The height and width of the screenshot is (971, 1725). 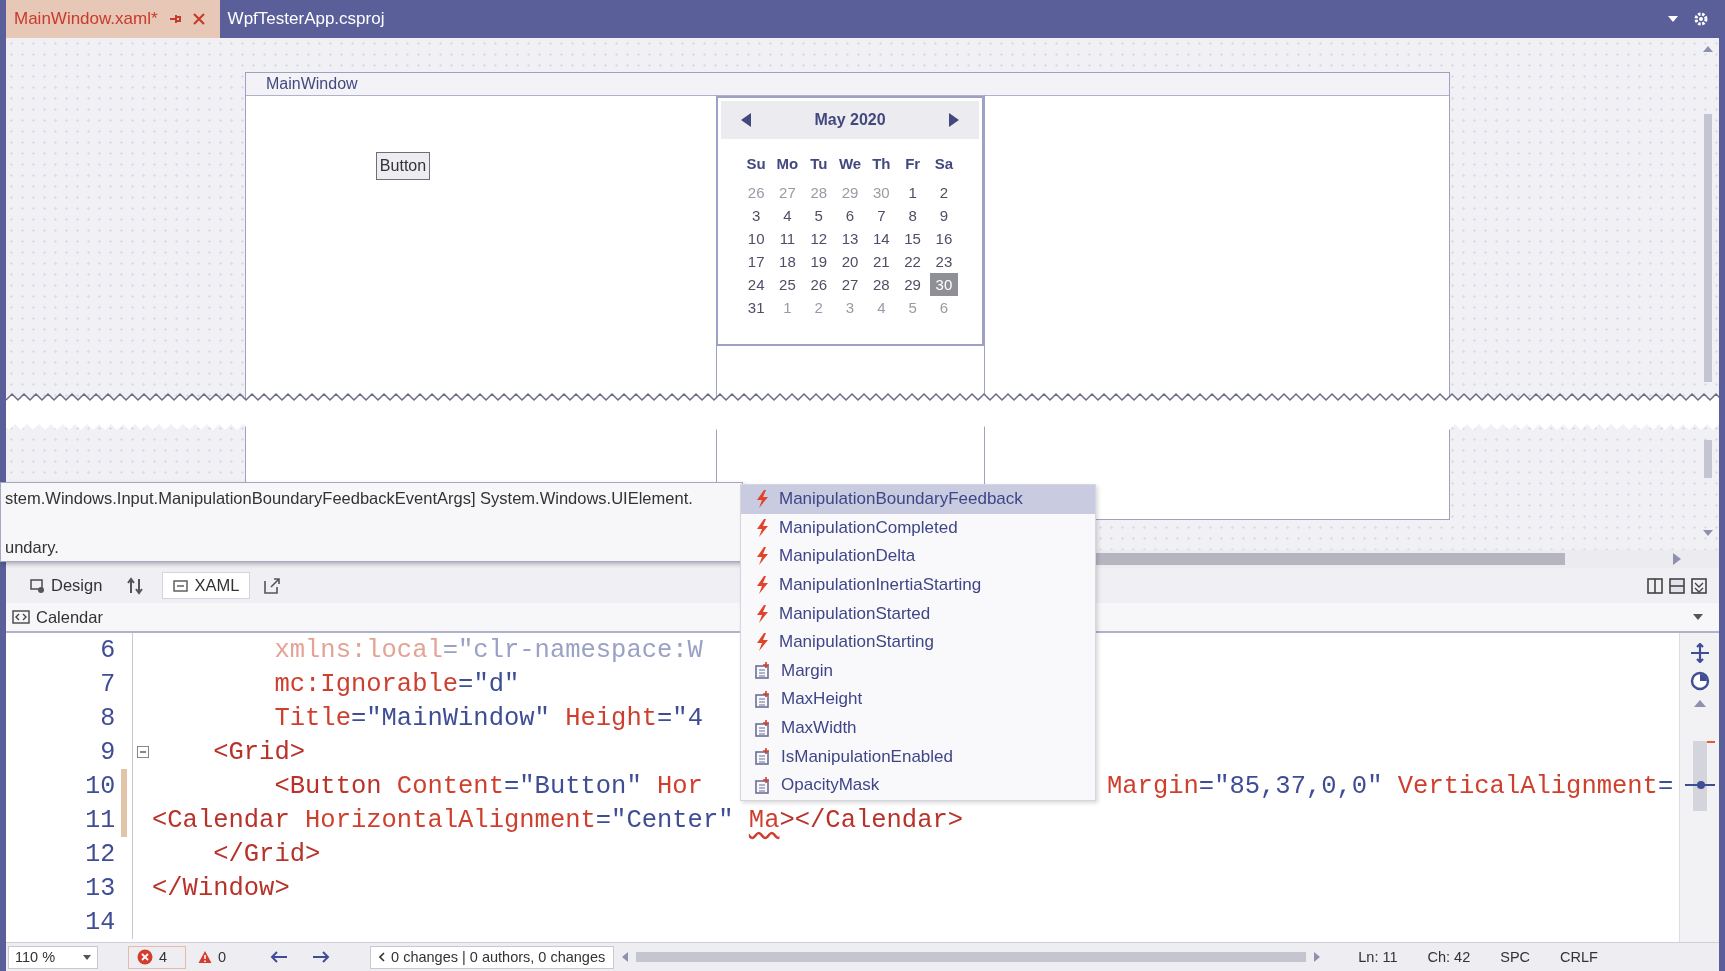 I want to click on calendar-day: 15, so click(x=912, y=238).